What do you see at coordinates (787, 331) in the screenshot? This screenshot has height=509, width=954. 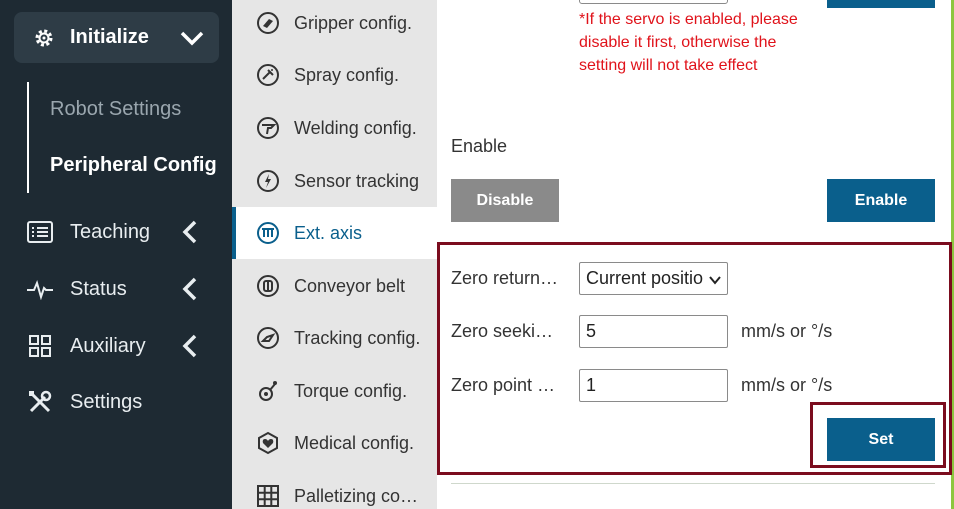 I see `zero-seek-speed-unit: mm/s or °/s` at bounding box center [787, 331].